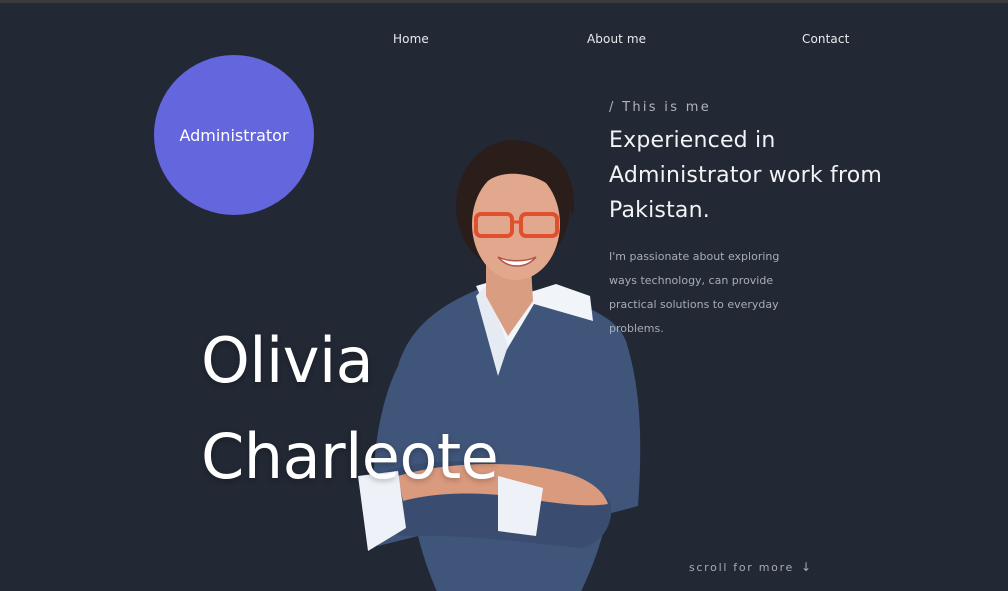 This screenshot has height=591, width=1008. Describe the element at coordinates (742, 567) in the screenshot. I see `scroll-label: scroll for more` at that location.